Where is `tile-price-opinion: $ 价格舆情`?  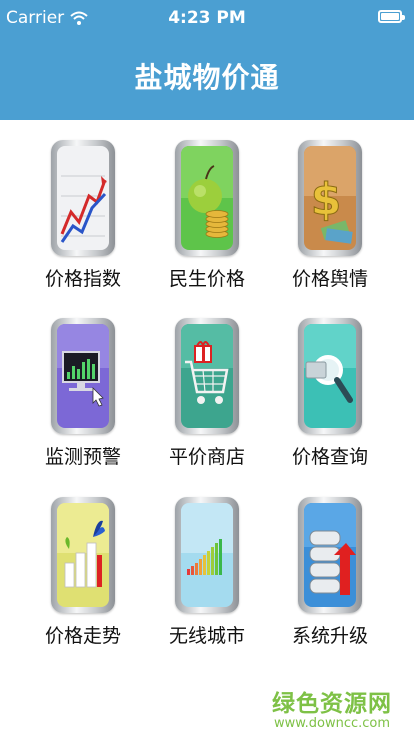
tile-price-opinion: $ 价格舆情 is located at coordinates (330, 220).